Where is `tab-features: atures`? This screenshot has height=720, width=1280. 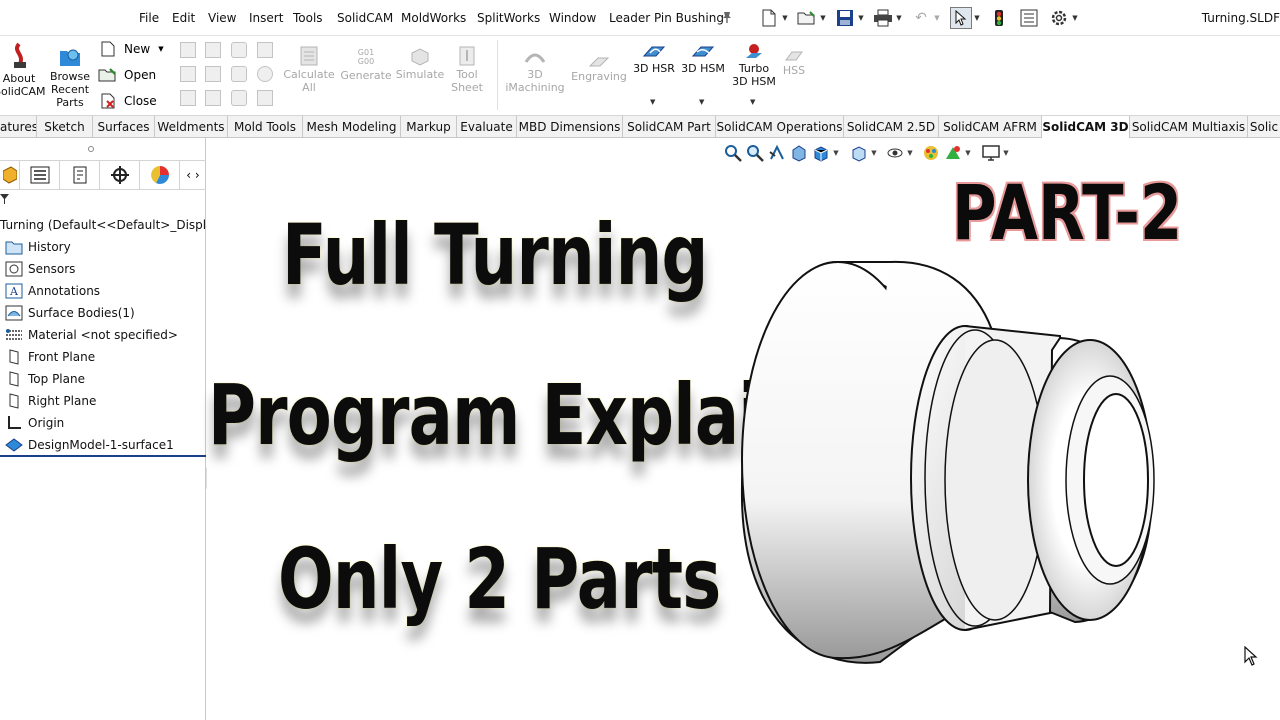 tab-features: atures is located at coordinates (18, 127).